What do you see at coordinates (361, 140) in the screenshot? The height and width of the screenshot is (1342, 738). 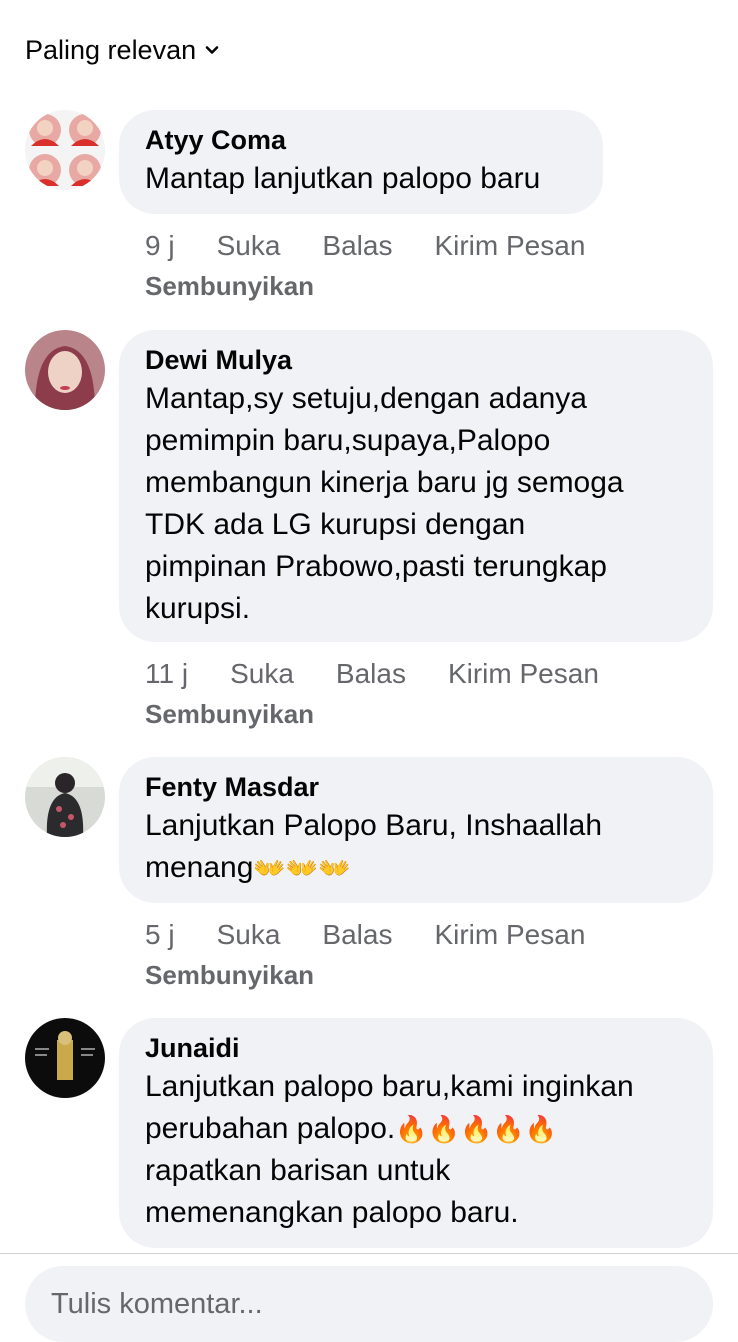 I see `comment-author: Atyy Coma` at bounding box center [361, 140].